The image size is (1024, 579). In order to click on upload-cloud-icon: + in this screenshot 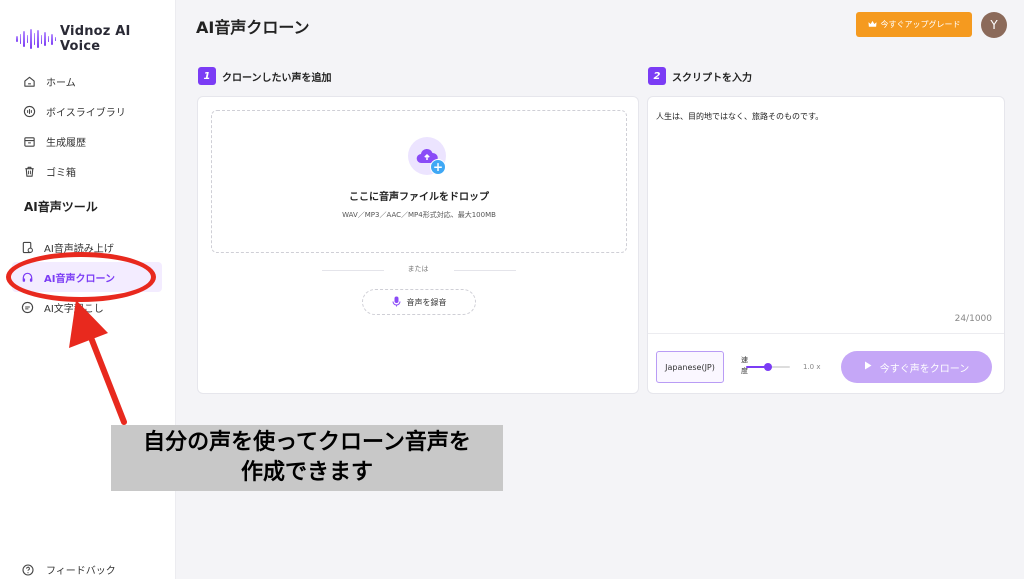, I will do `click(427, 156)`.